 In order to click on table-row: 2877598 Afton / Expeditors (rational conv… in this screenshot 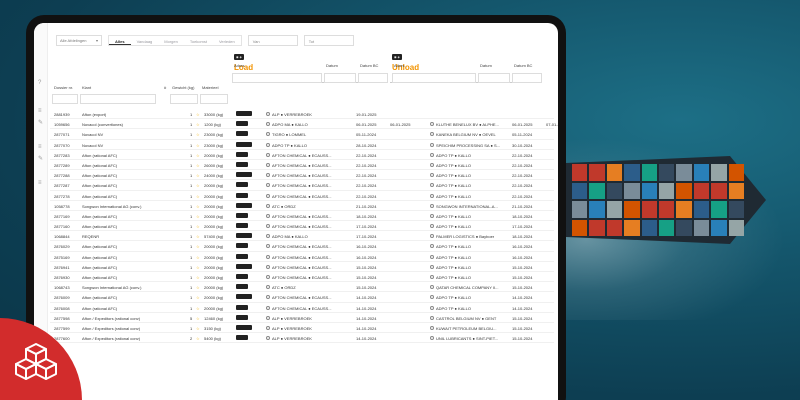, I will do `click(302, 318)`.